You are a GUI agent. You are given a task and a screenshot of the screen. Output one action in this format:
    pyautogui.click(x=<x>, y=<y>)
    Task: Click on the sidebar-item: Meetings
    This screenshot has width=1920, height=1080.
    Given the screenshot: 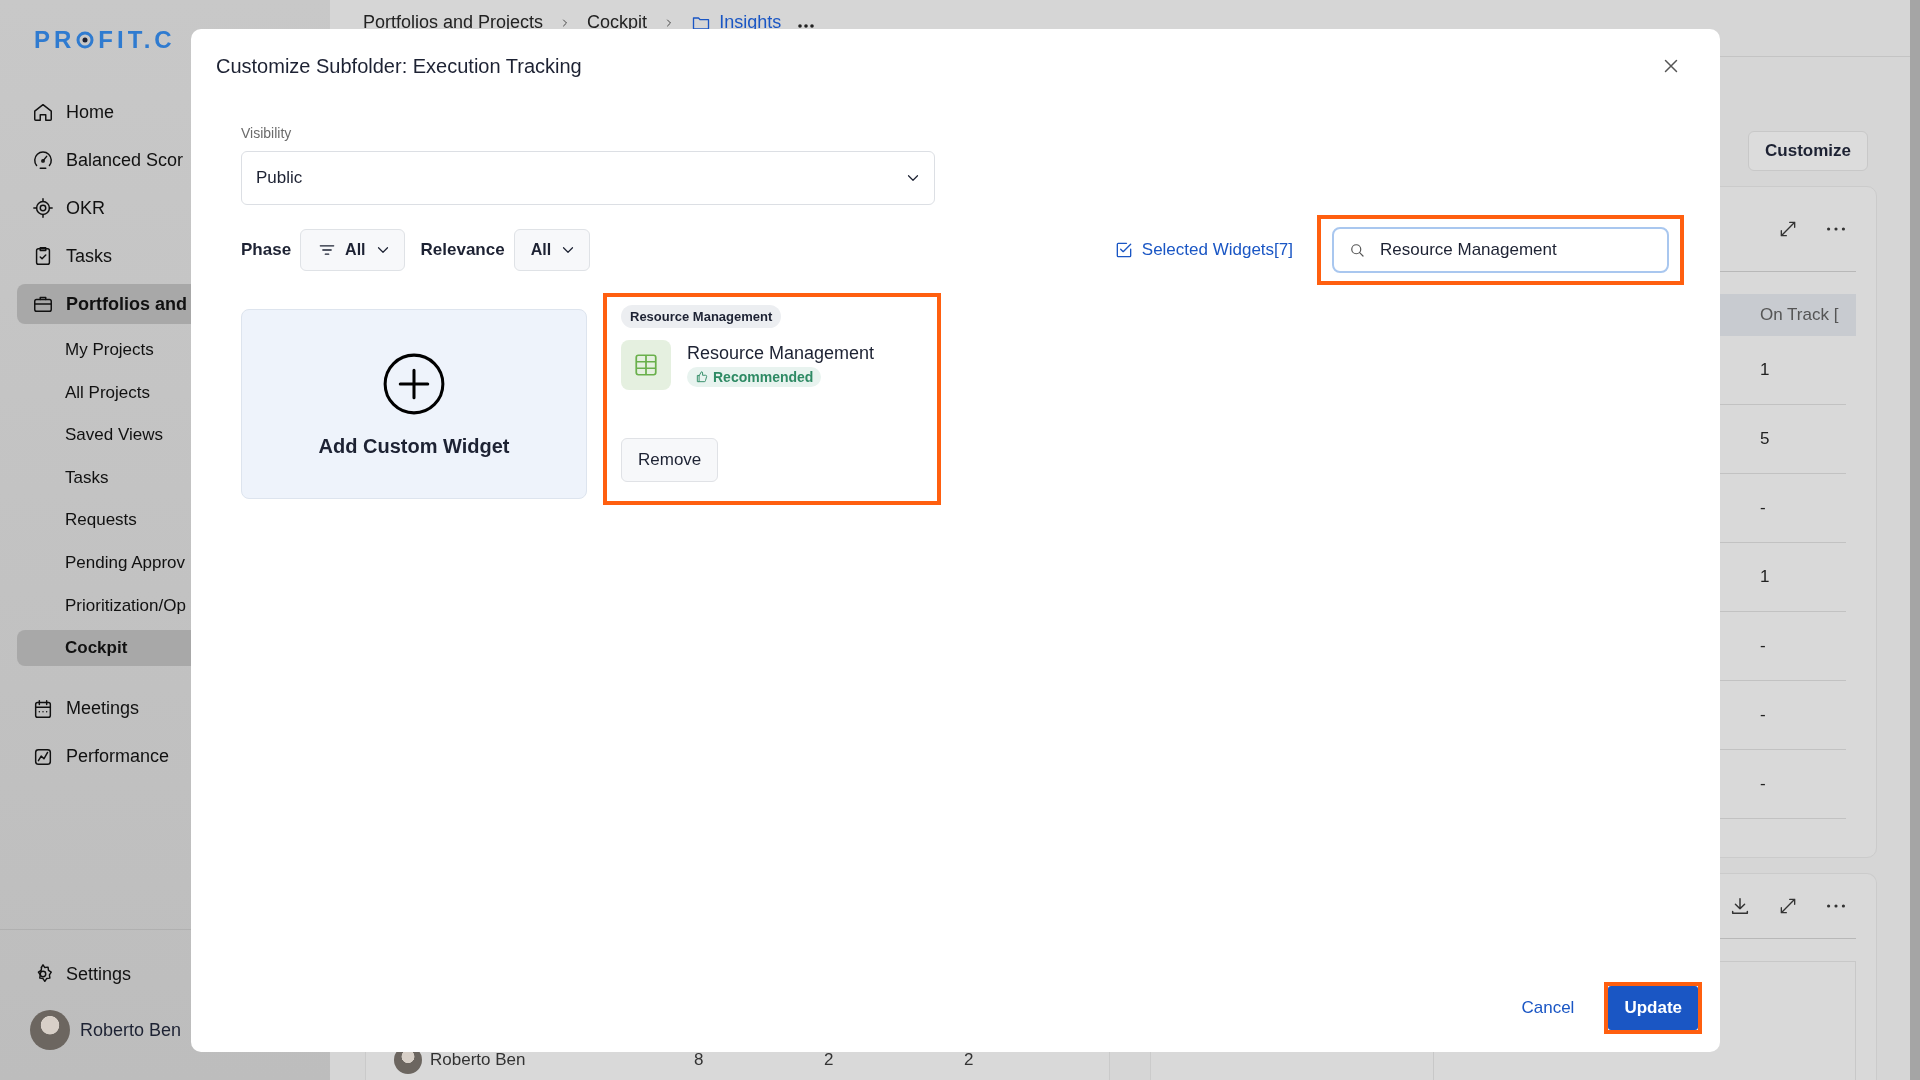 What is the action you would take?
    pyautogui.click(x=173, y=708)
    